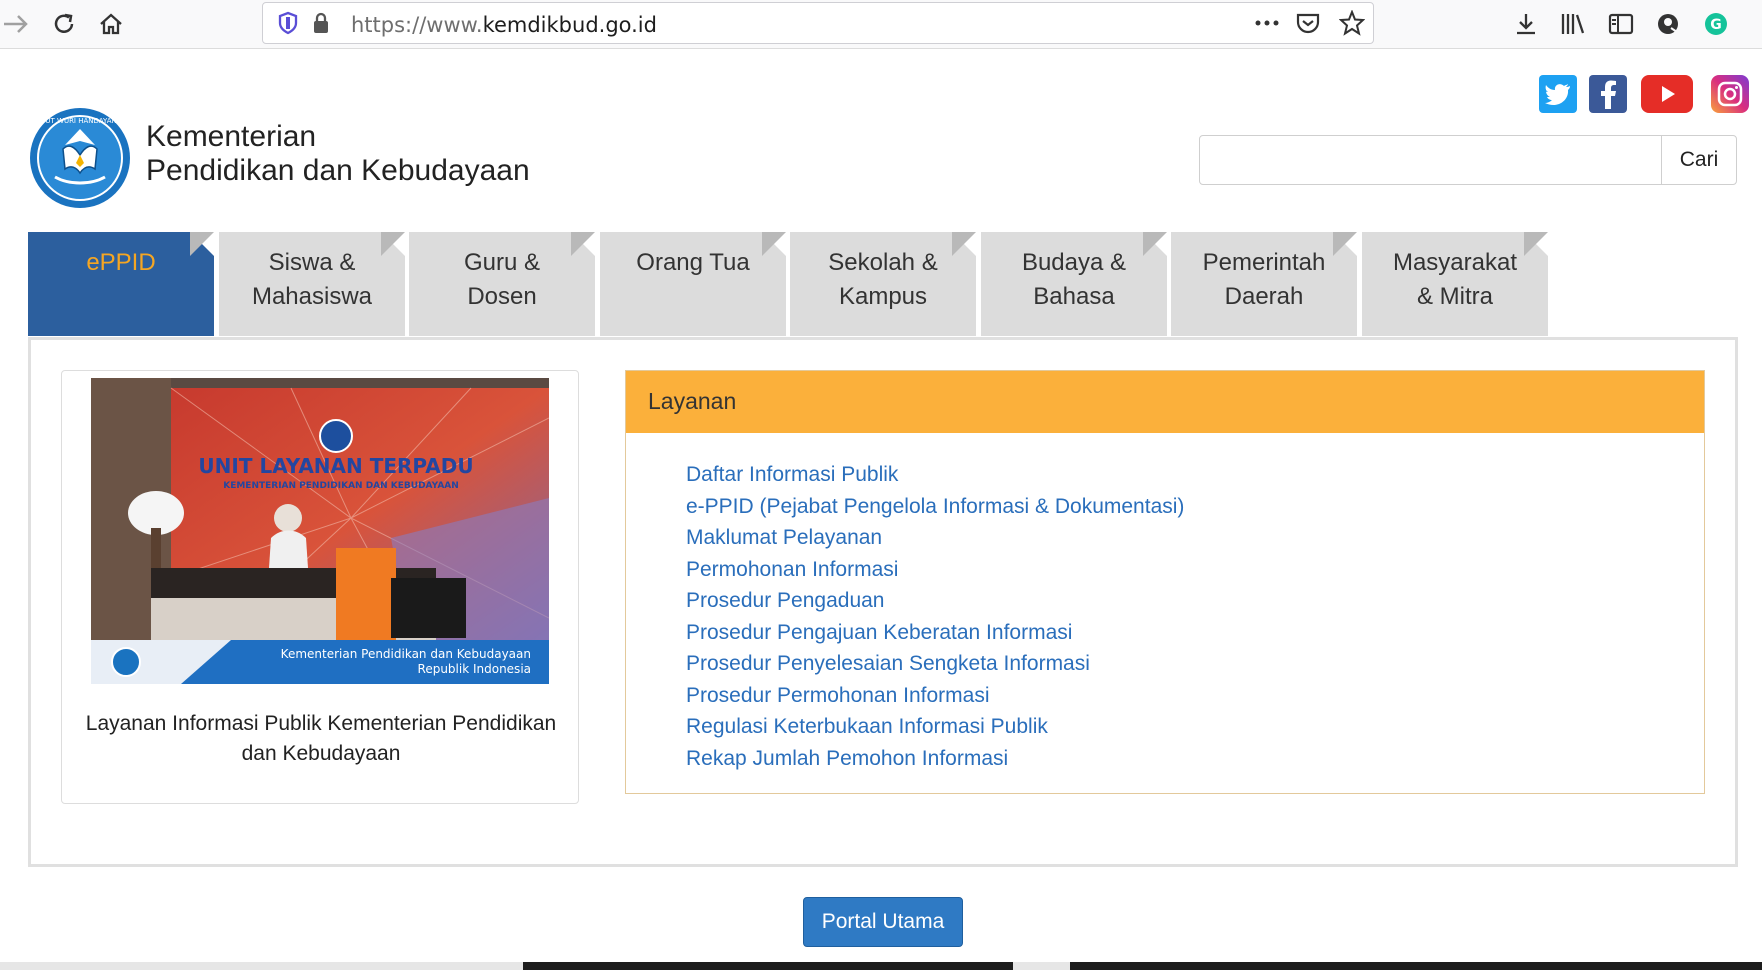 Image resolution: width=1762 pixels, height=970 pixels. What do you see at coordinates (935, 538) in the screenshot?
I see `service-link-maklumat-pelayanan: Maklumat Pelayanan` at bounding box center [935, 538].